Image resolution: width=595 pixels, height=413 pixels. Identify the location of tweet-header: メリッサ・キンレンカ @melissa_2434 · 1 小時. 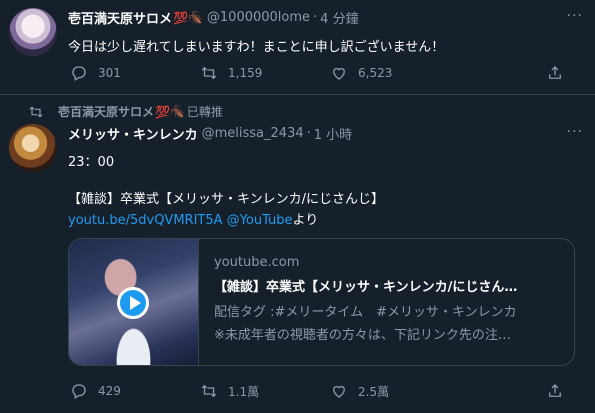
(210, 133).